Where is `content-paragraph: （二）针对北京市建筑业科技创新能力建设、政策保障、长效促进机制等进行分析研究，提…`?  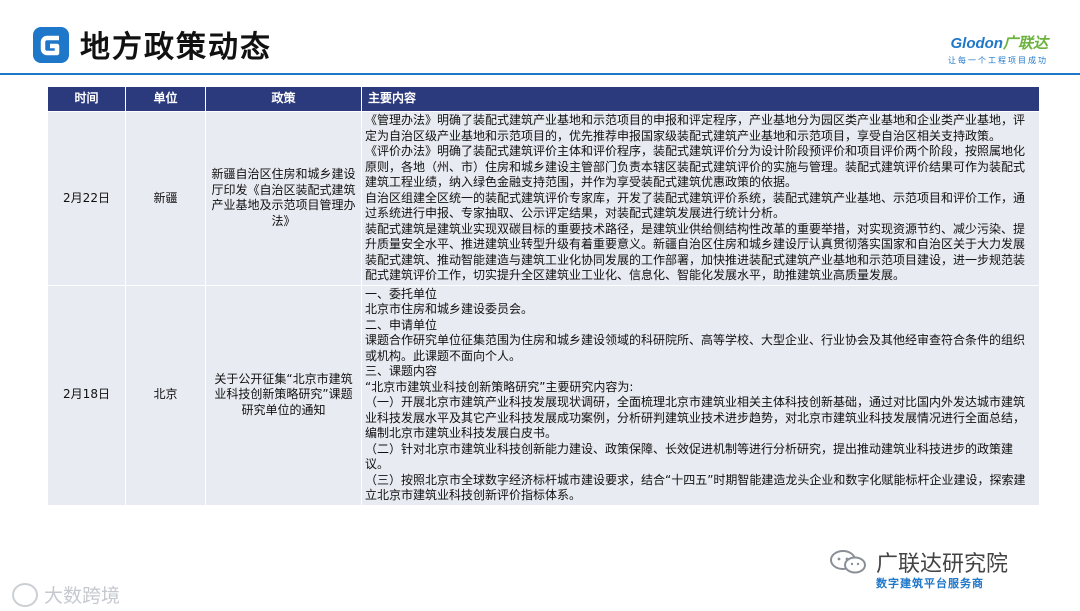 content-paragraph: （二）针对北京市建筑业科技创新能力建设、政策保障、长效促进机制等进行分析研究，提… is located at coordinates (689, 456).